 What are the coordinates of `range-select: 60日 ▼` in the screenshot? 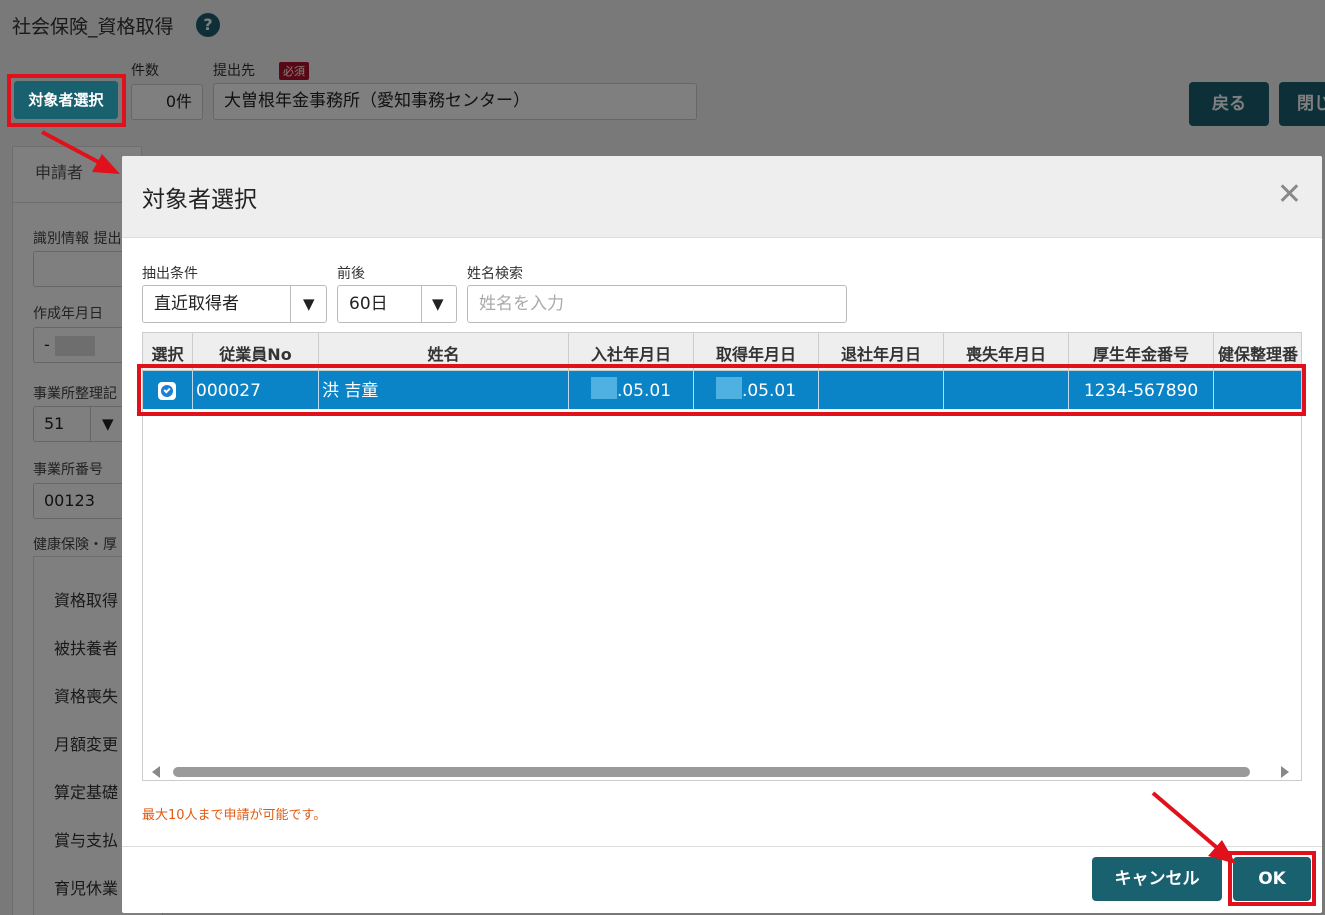 It's located at (397, 304).